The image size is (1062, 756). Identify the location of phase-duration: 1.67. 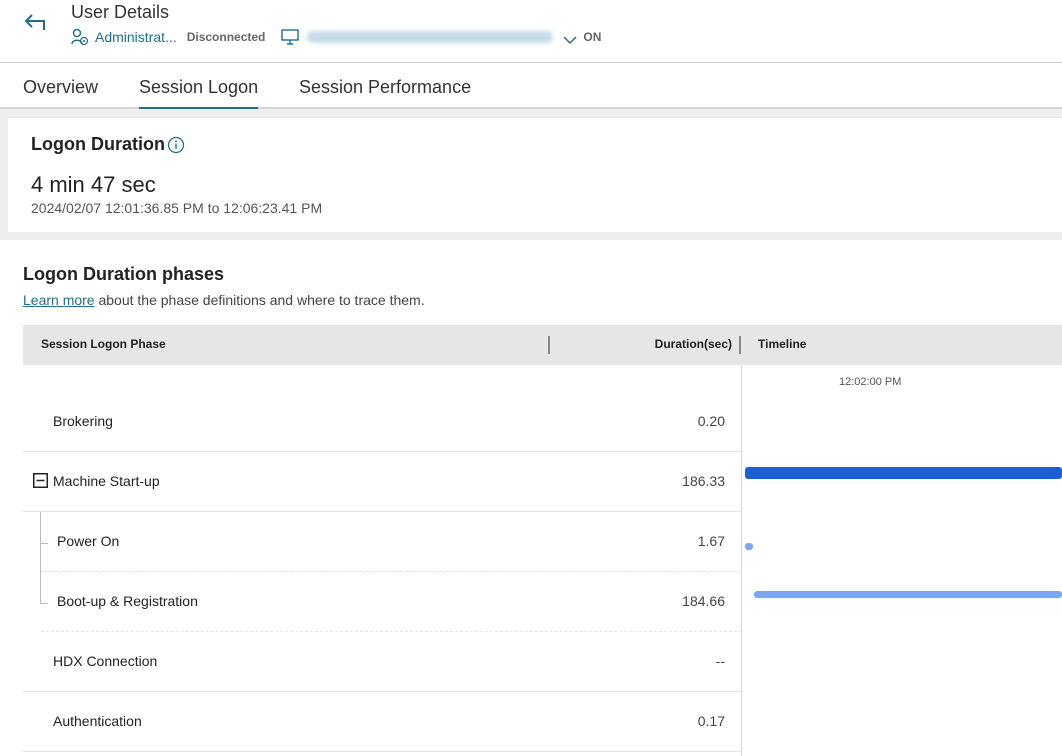
(711, 541).